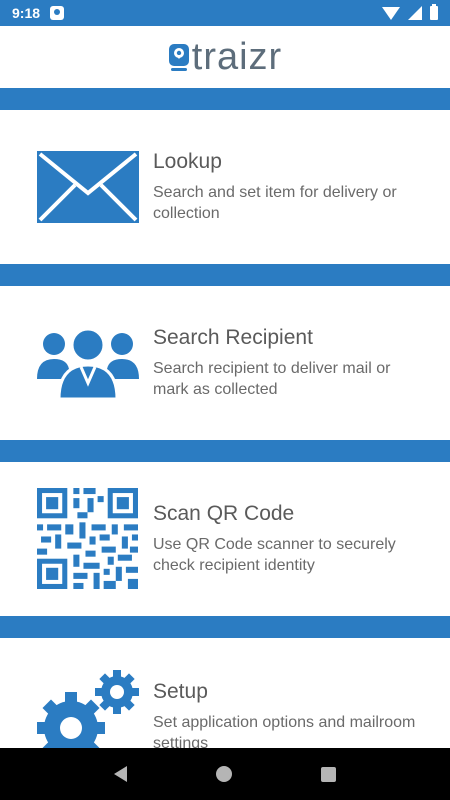 Image resolution: width=450 pixels, height=800 pixels. What do you see at coordinates (121, 774) in the screenshot?
I see `back-icon` at bounding box center [121, 774].